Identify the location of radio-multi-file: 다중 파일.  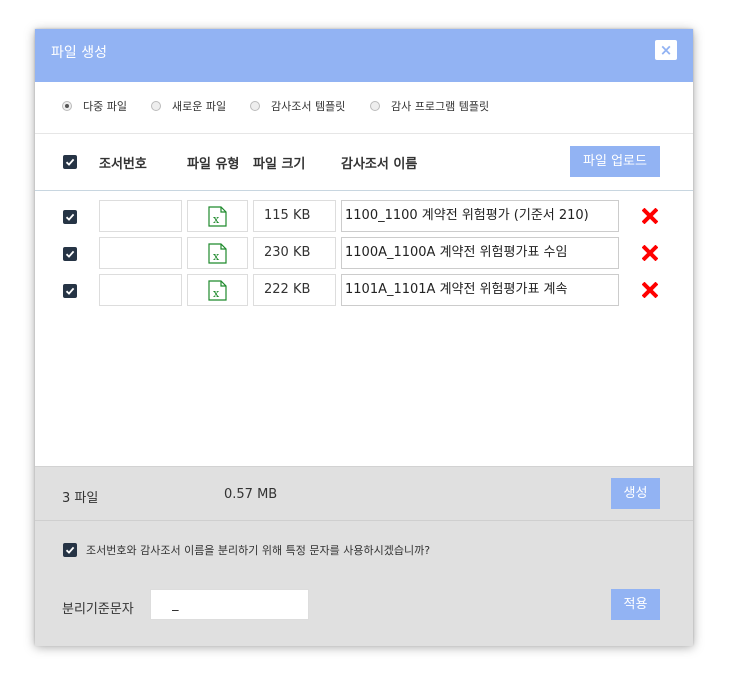
(94, 106).